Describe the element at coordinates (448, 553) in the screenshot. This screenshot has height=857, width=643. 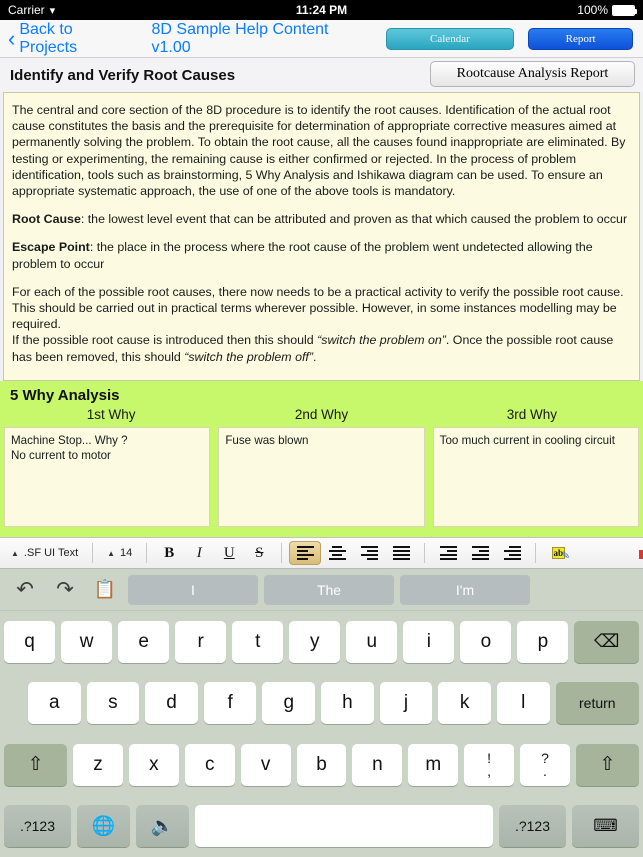
I see `outdent-icon` at that location.